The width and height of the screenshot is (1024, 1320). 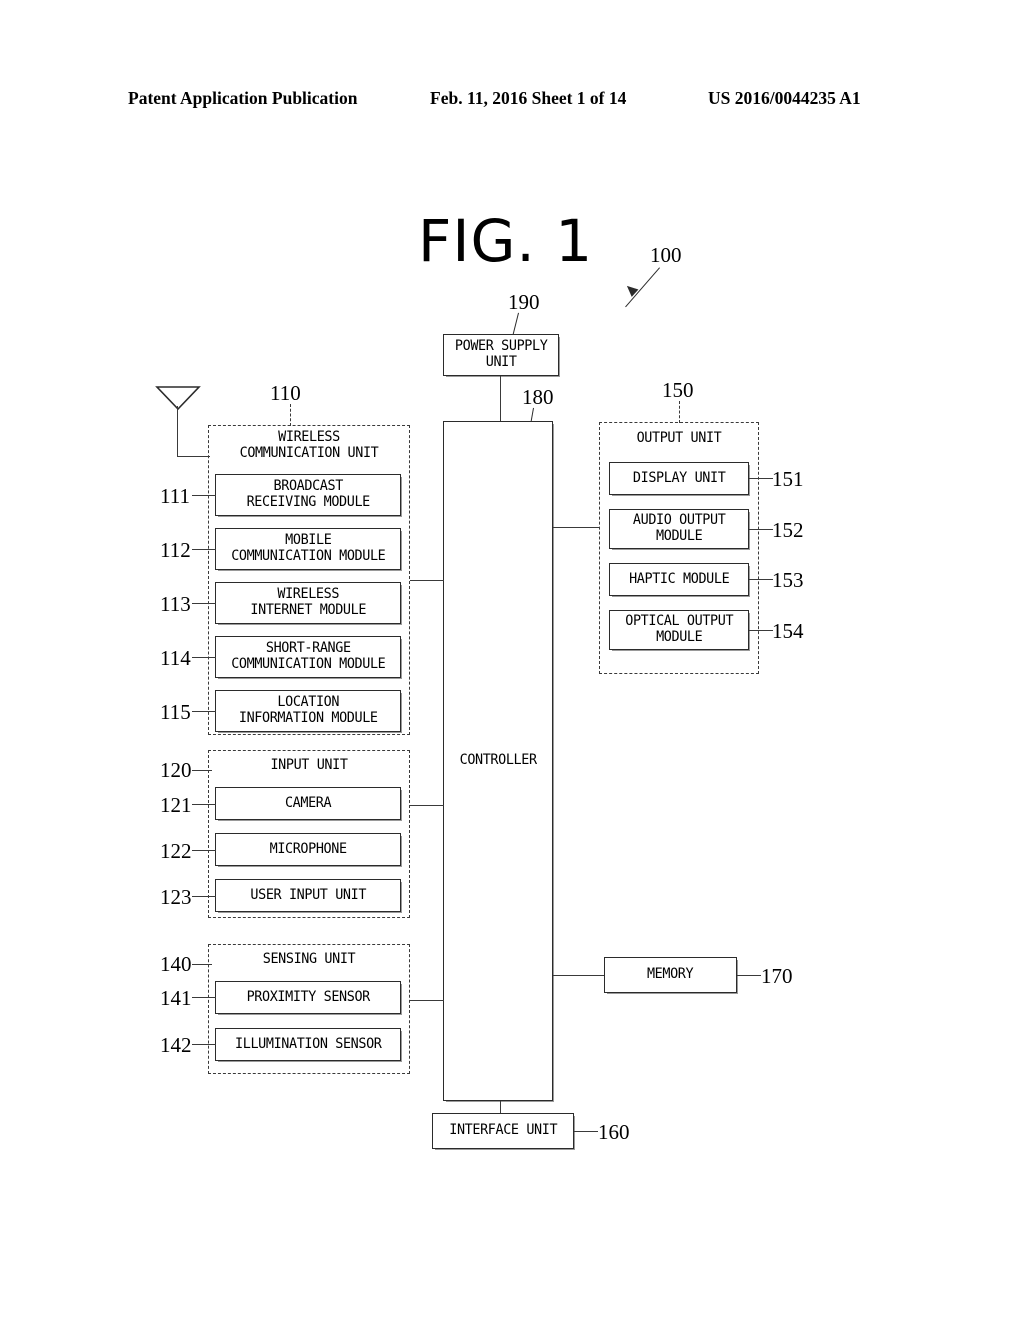 I want to click on controller-to-output-line, so click(x=576, y=528).